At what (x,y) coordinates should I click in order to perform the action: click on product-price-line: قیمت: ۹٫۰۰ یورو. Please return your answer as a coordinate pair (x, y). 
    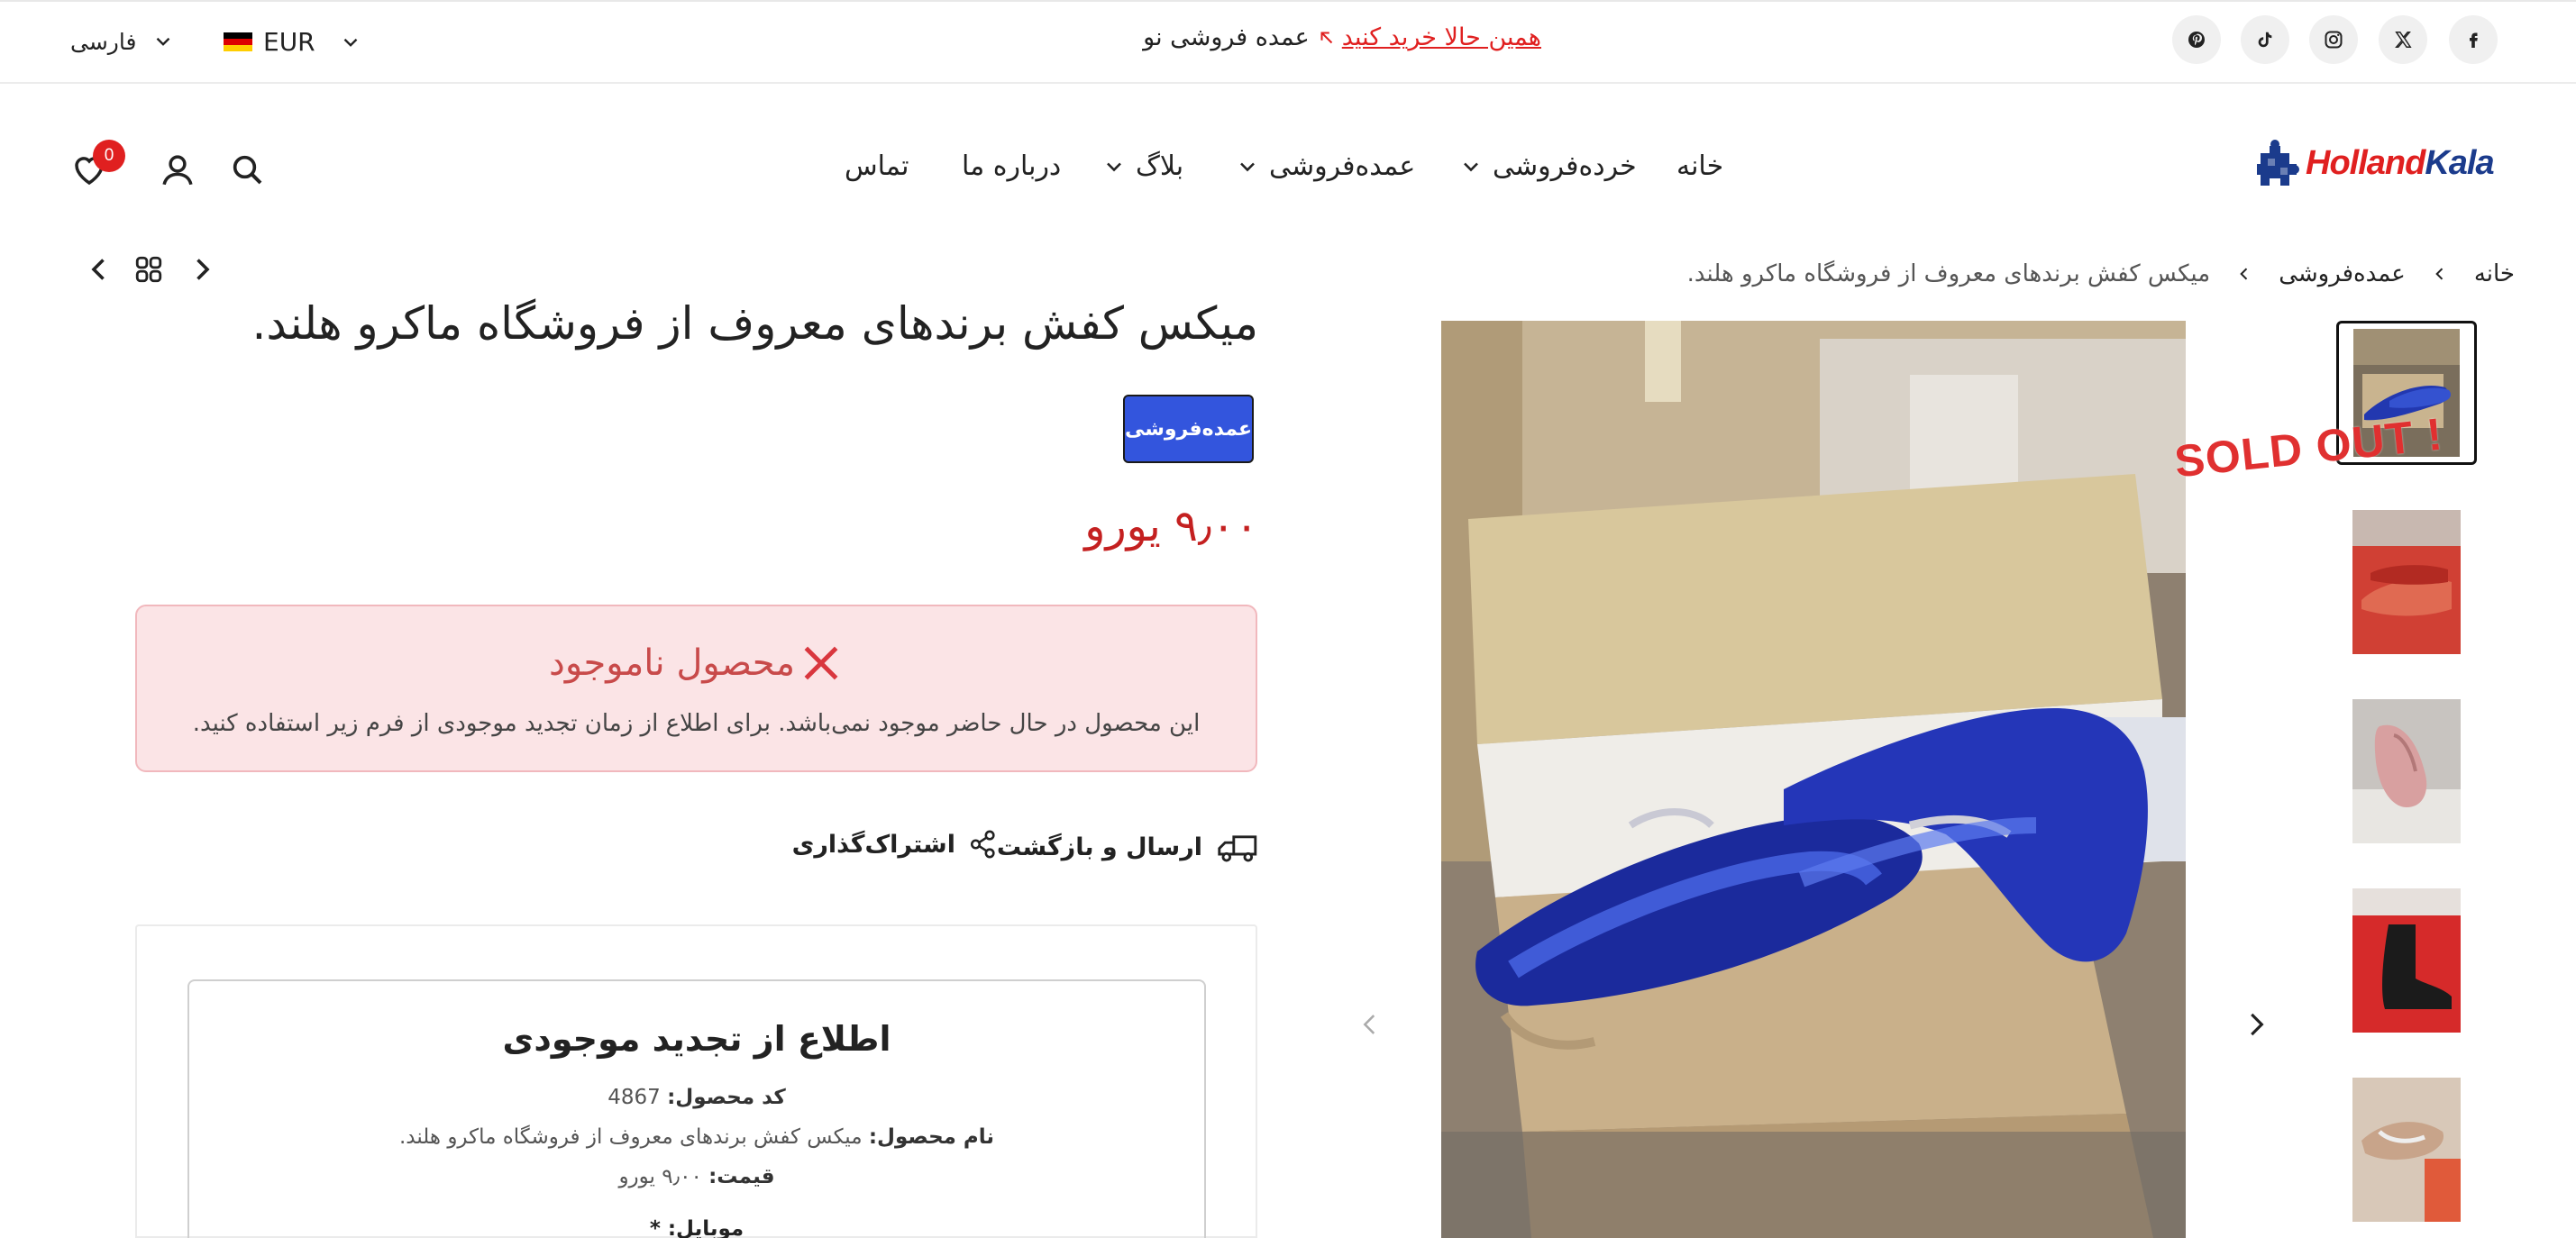
    Looking at the image, I should click on (696, 1176).